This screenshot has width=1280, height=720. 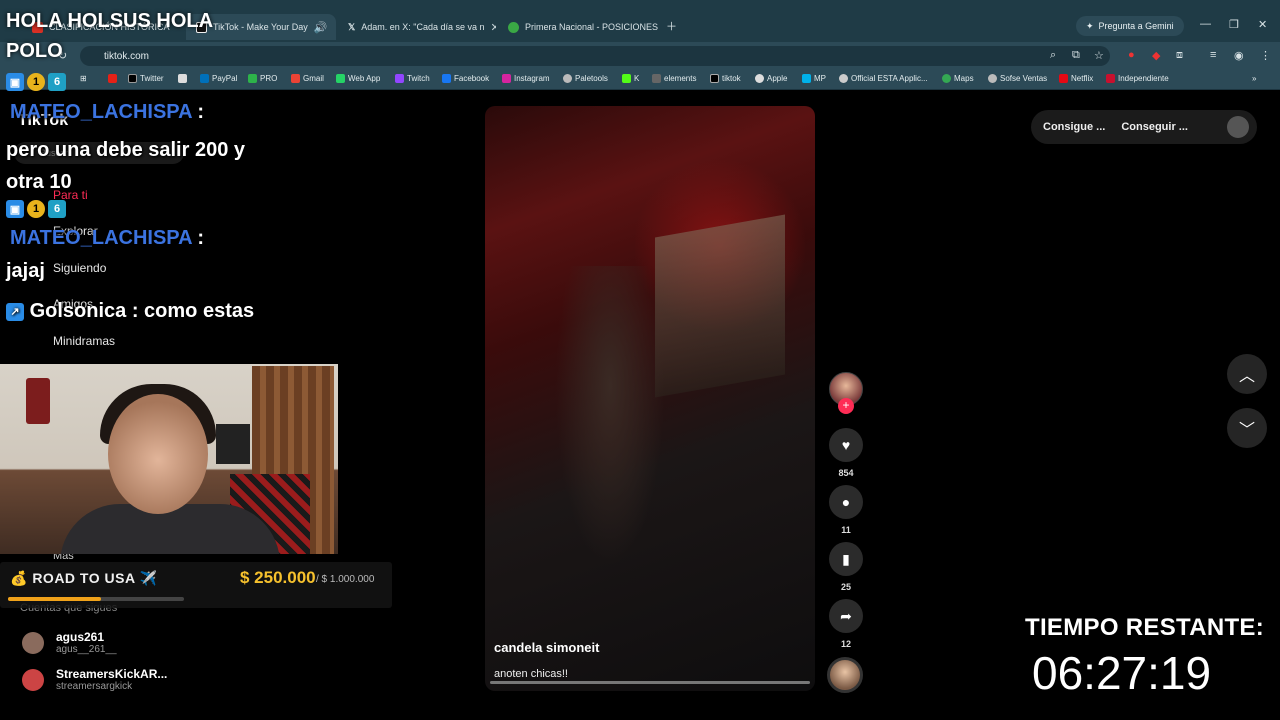 What do you see at coordinates (1238, 127) in the screenshot?
I see `user-avatar` at bounding box center [1238, 127].